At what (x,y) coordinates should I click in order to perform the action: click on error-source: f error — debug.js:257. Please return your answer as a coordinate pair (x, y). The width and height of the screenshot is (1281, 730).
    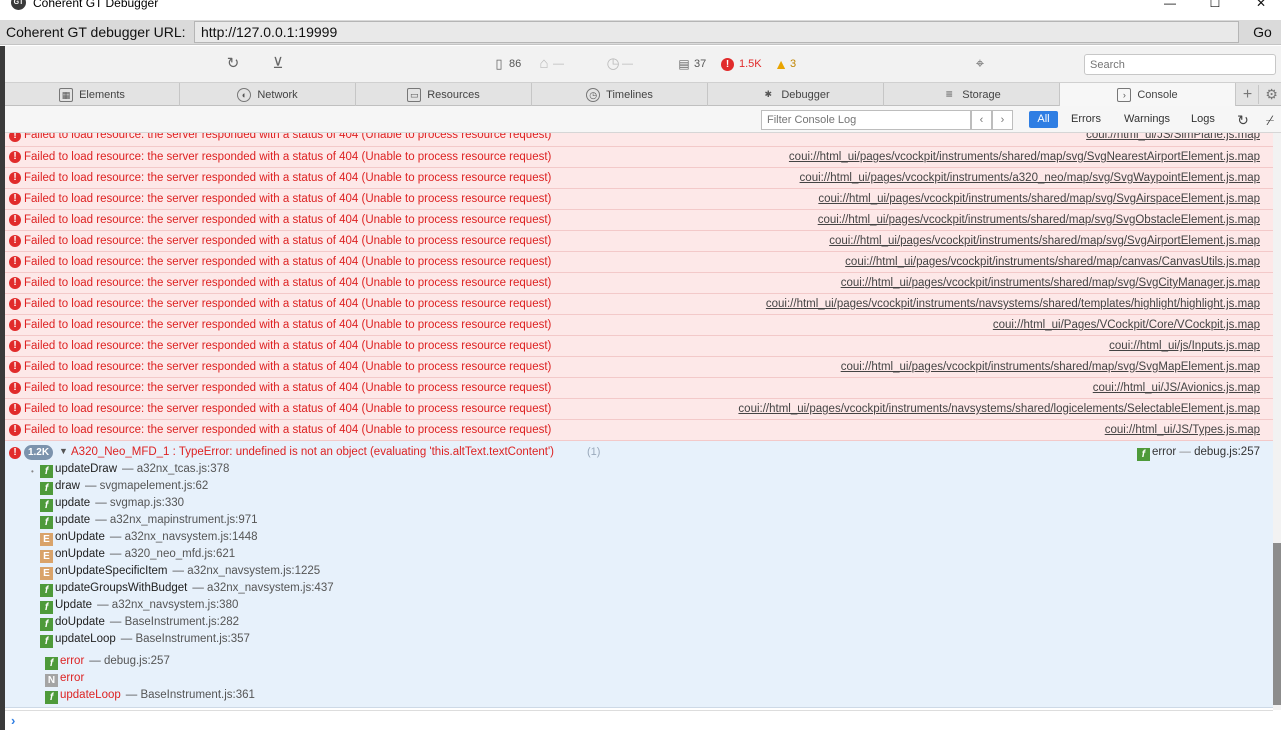
    Looking at the image, I should click on (1198, 453).